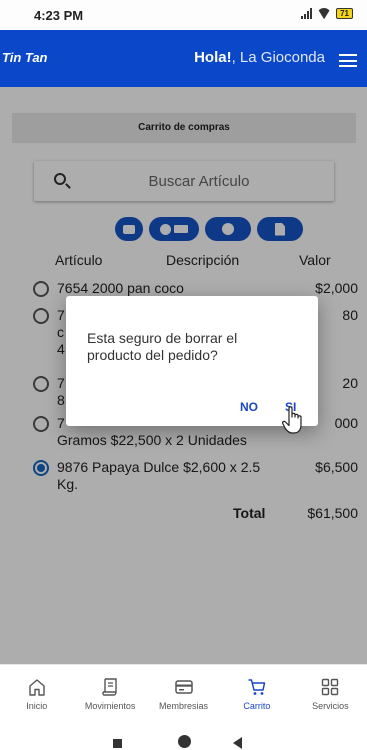  Describe the element at coordinates (292, 420) in the screenshot. I see `hand-pointer-icon` at that location.